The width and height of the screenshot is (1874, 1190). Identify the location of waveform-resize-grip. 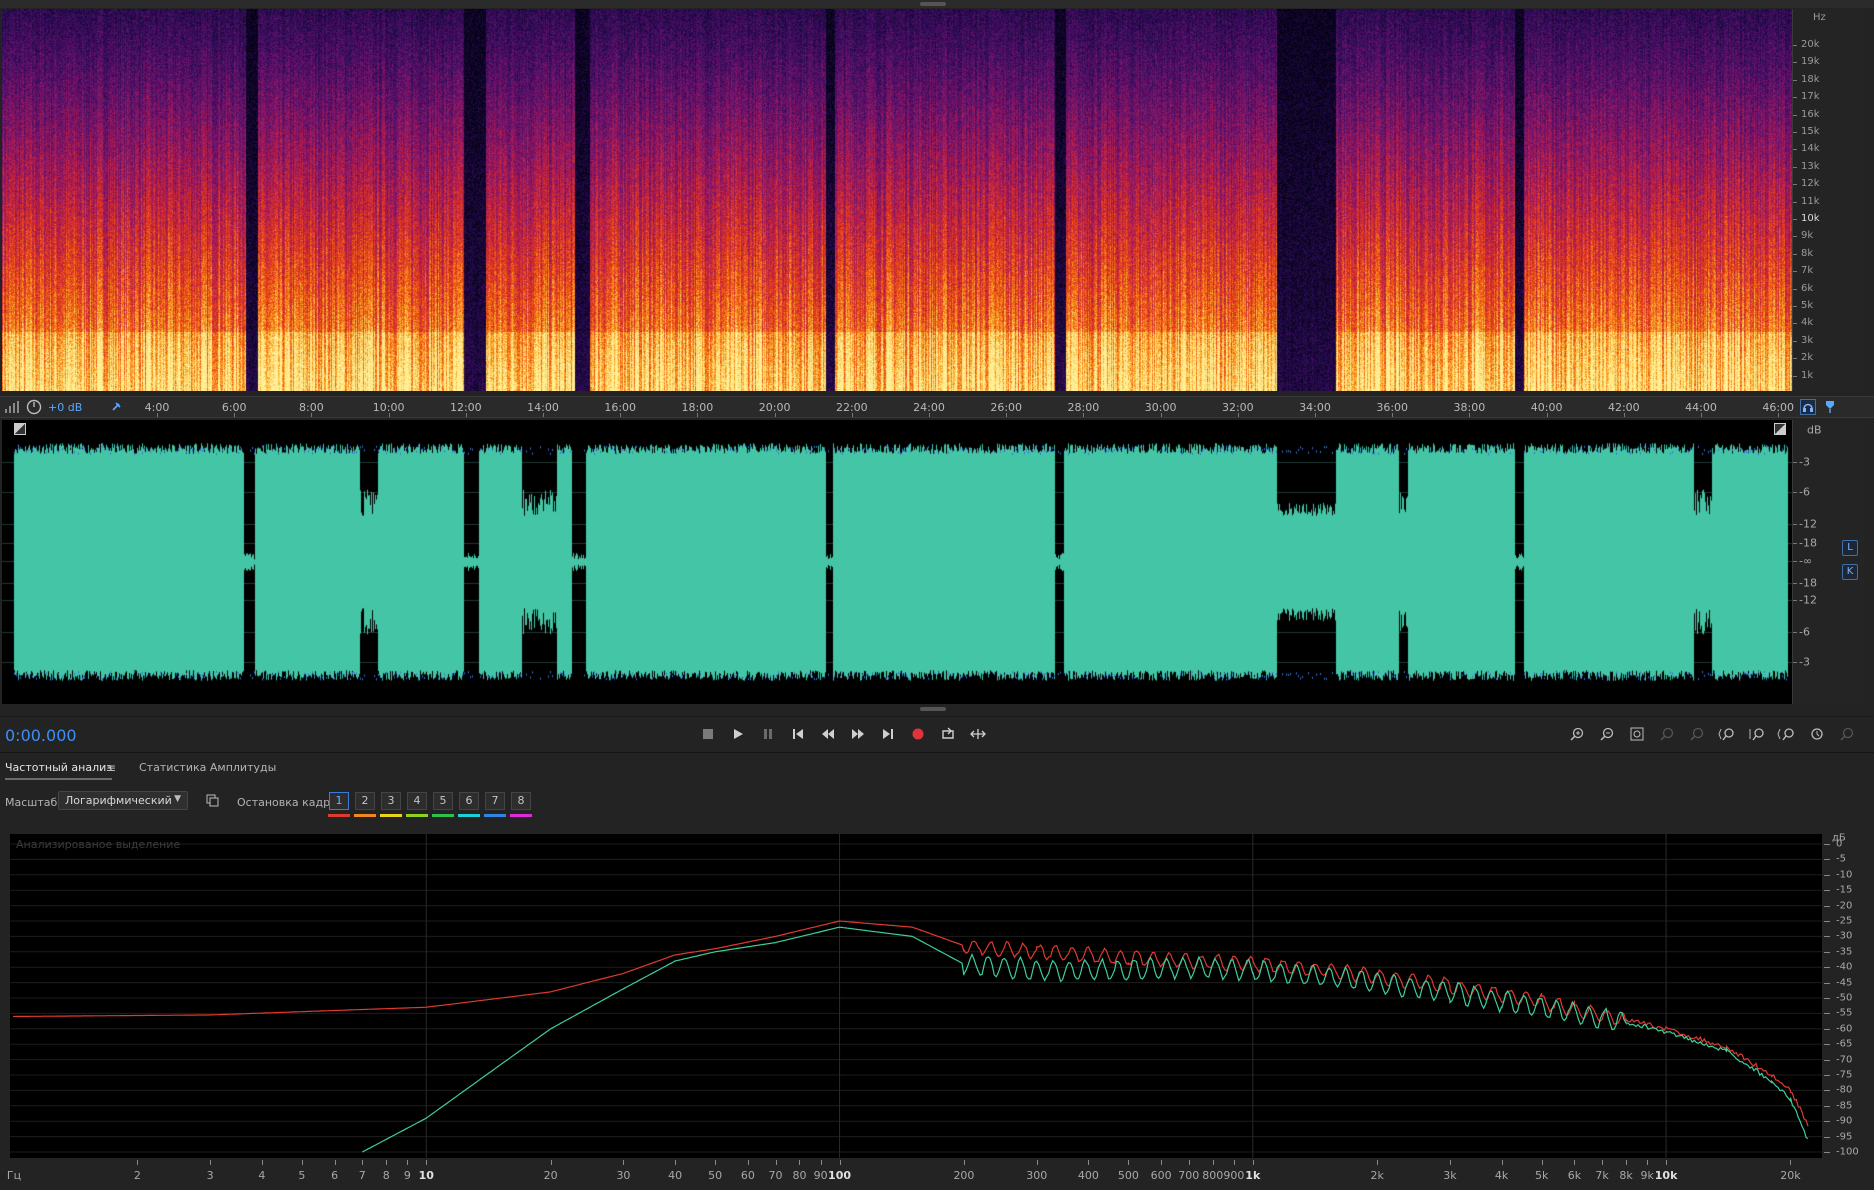
(933, 709).